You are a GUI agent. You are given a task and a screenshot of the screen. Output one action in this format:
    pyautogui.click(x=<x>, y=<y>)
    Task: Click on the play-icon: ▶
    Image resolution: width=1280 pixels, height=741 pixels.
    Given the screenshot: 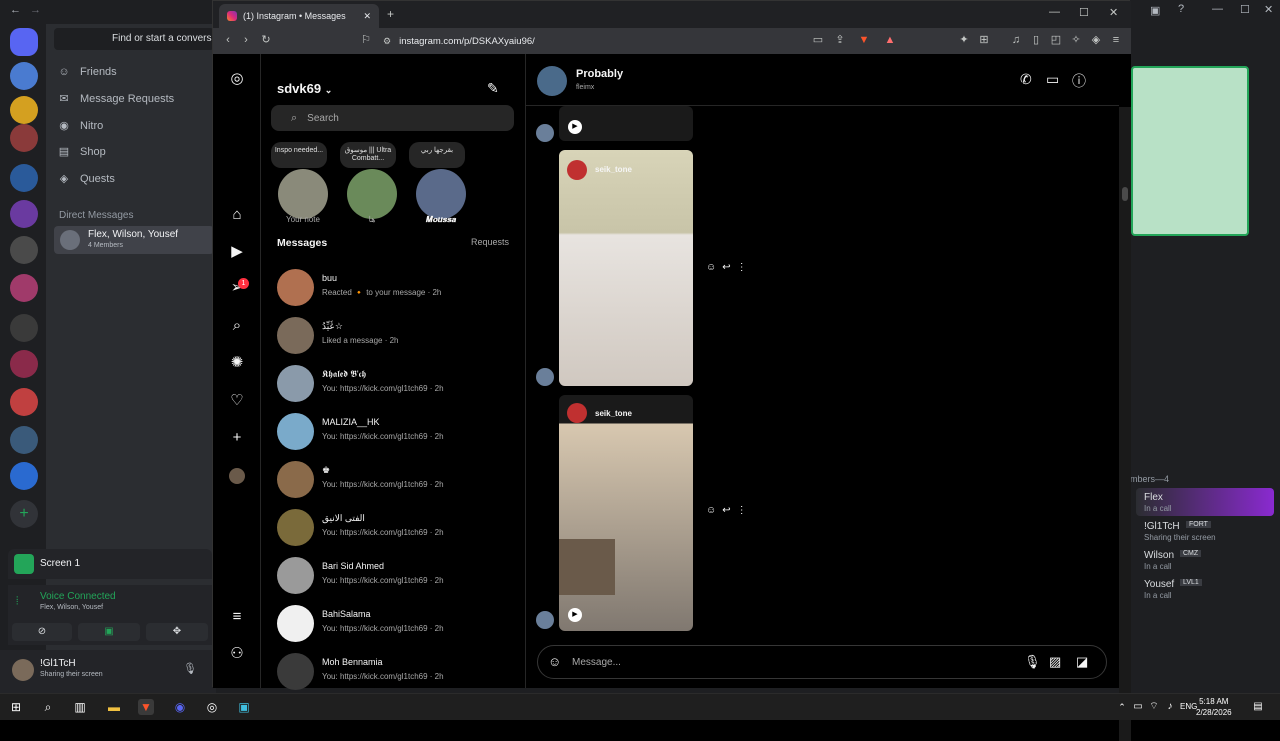 What is the action you would take?
    pyautogui.click(x=575, y=615)
    